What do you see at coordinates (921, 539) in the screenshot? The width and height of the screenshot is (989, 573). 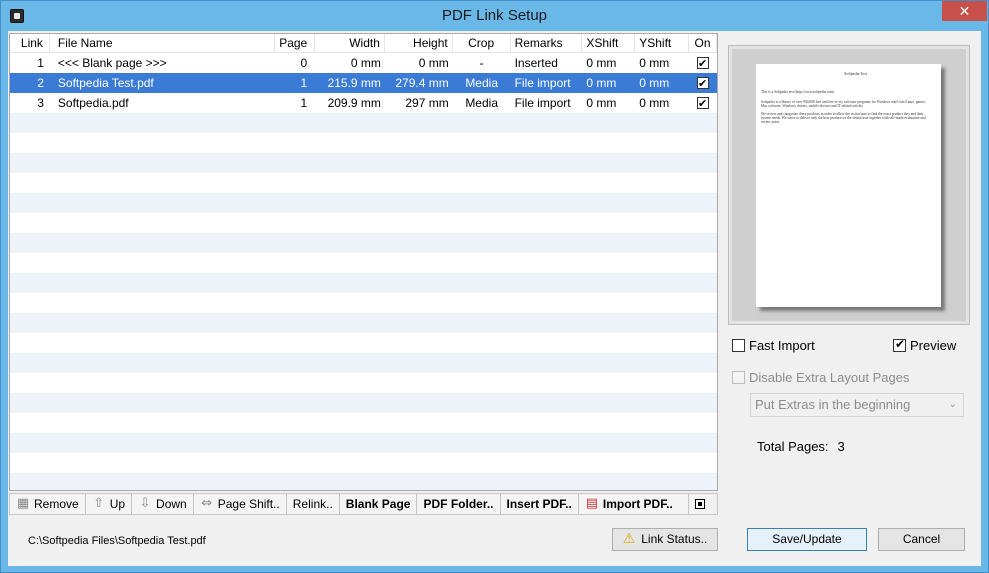 I see `cancel-button: Cancel` at bounding box center [921, 539].